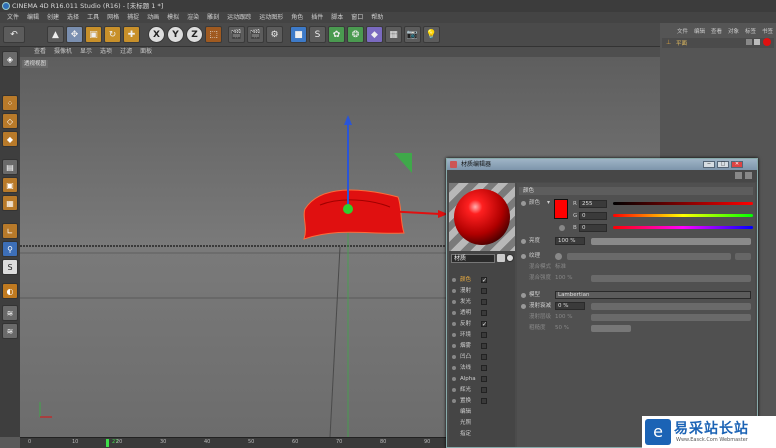 The height and width of the screenshot is (448, 776). I want to click on menu-item: 角色, so click(297, 17).